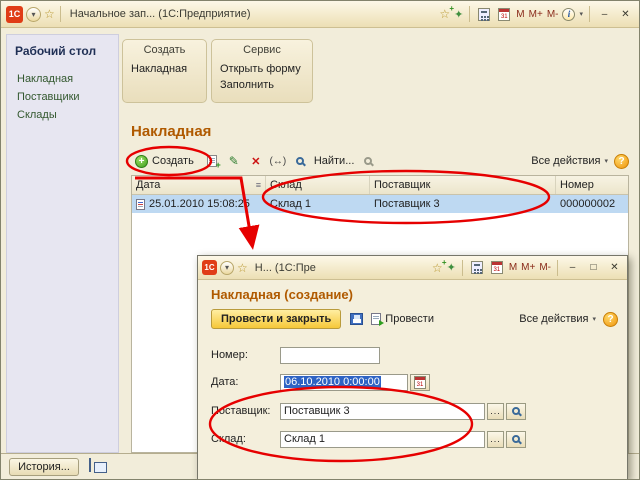  Describe the element at coordinates (407, 204) in the screenshot. I see `cell-supplier: Поставщик 3` at that location.